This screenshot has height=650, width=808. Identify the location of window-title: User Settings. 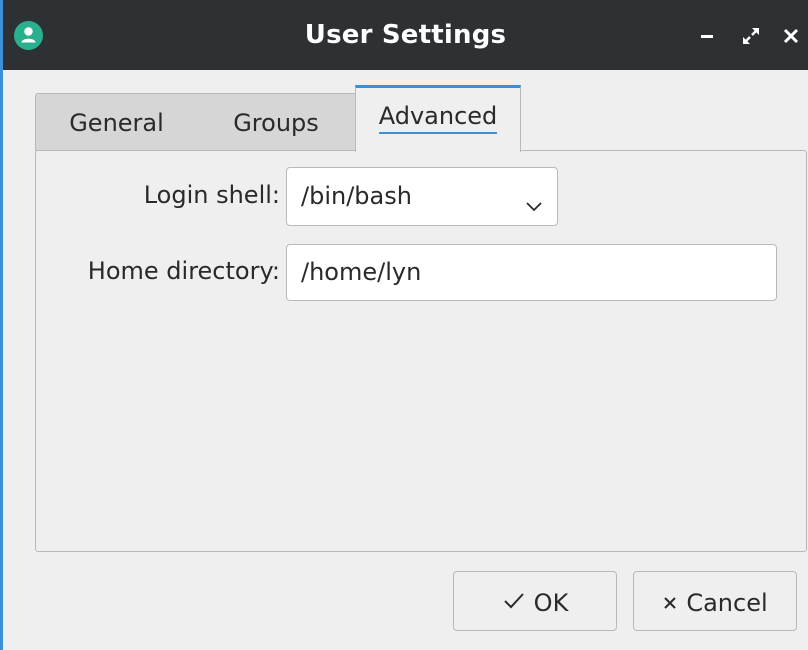
(405, 35).